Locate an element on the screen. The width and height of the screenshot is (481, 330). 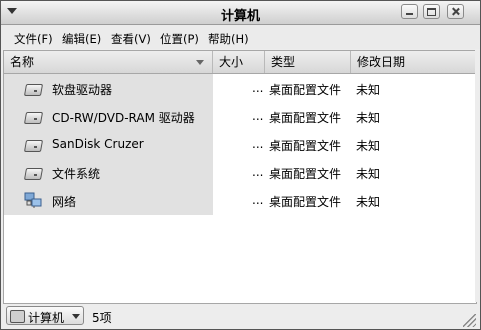
sort-down-icon is located at coordinates (200, 62).